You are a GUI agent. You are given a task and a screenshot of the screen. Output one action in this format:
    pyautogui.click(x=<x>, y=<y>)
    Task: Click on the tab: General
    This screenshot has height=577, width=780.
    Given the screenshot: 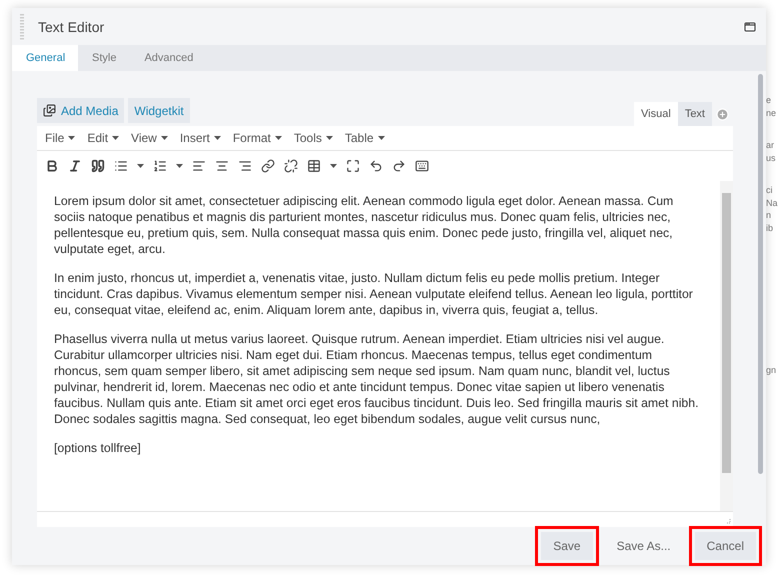 What is the action you would take?
    pyautogui.click(x=45, y=58)
    